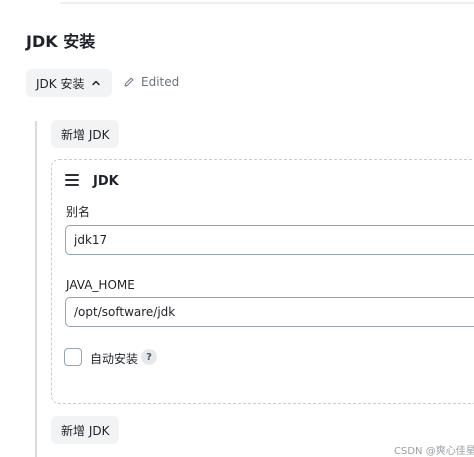 The image size is (474, 457). I want to click on add-jdk-button-bottom: 新增 JDK, so click(85, 430).